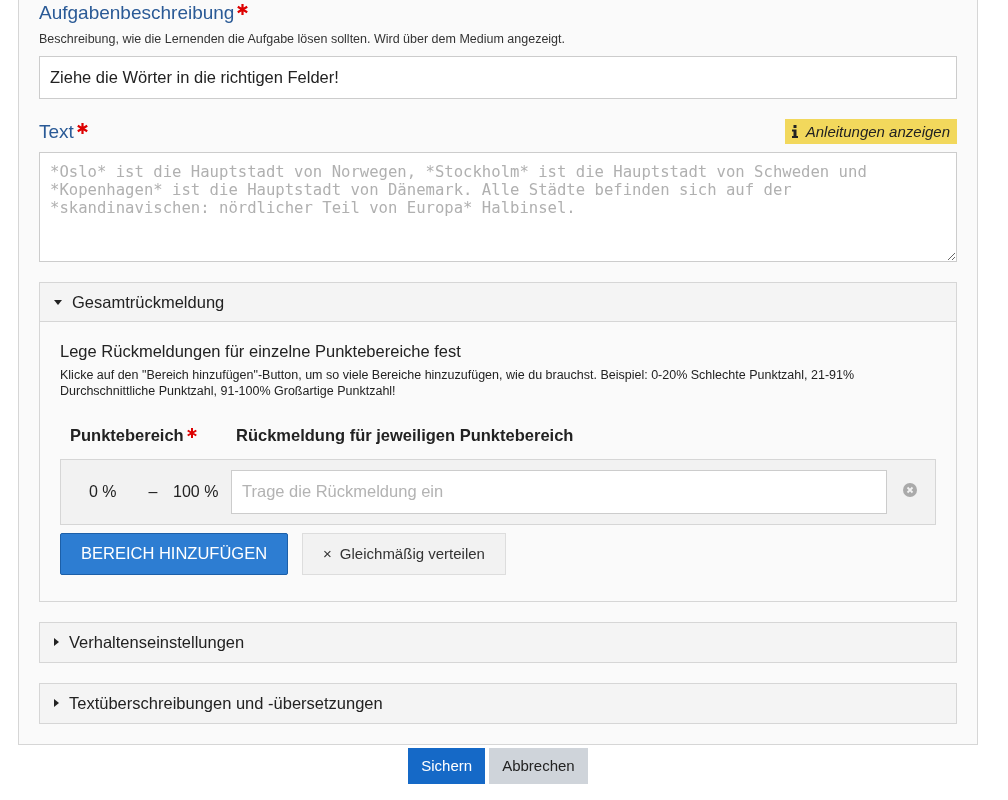 Image resolution: width=1008 pixels, height=800 pixels. Describe the element at coordinates (327, 553) in the screenshot. I see `close-icon: ×` at that location.